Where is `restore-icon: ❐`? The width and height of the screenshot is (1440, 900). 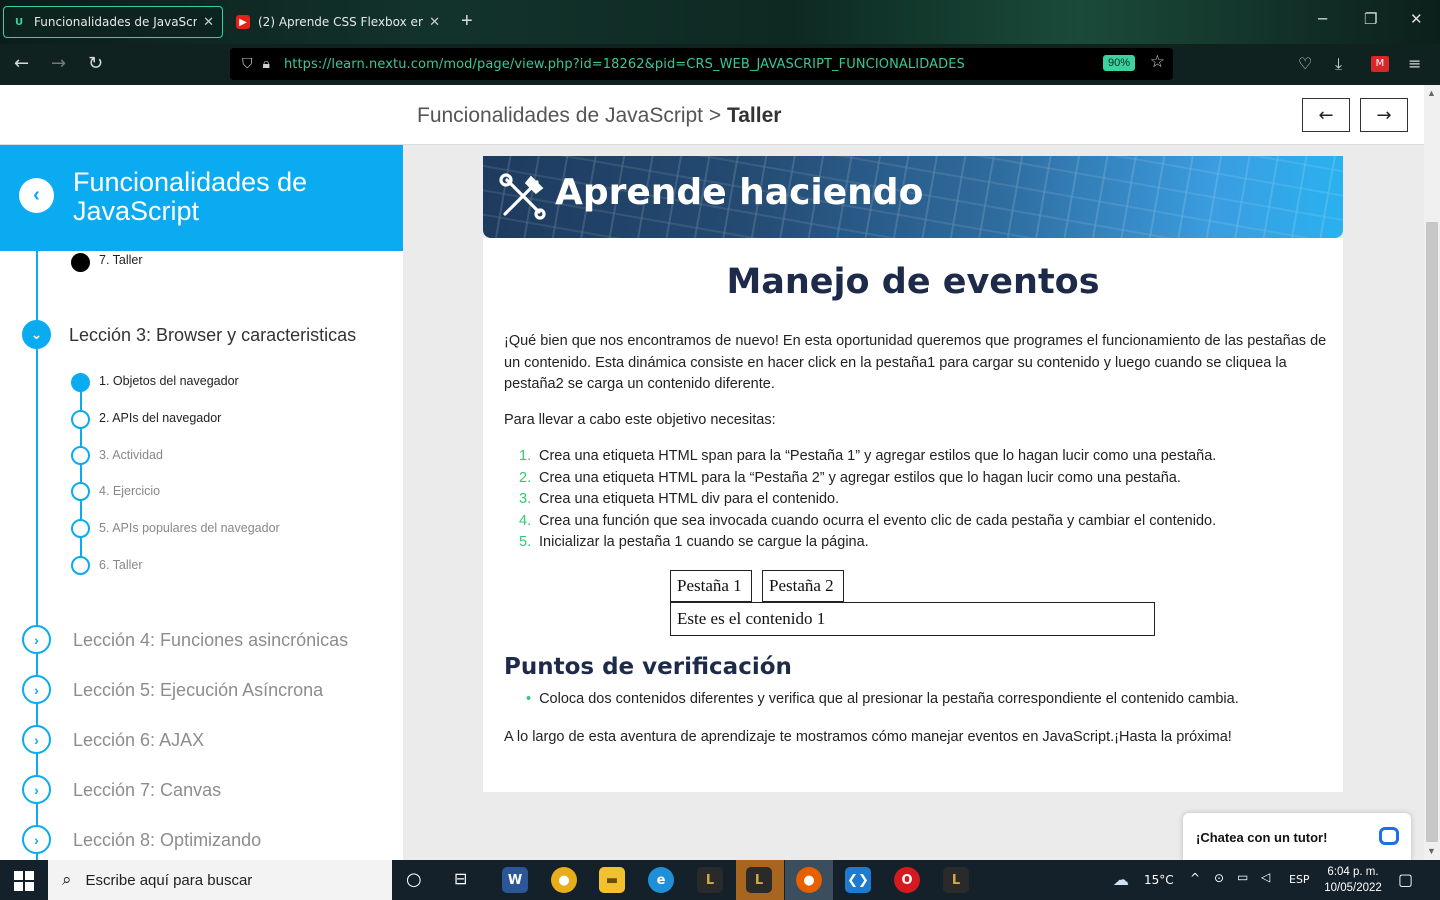 restore-icon: ❐ is located at coordinates (1370, 19).